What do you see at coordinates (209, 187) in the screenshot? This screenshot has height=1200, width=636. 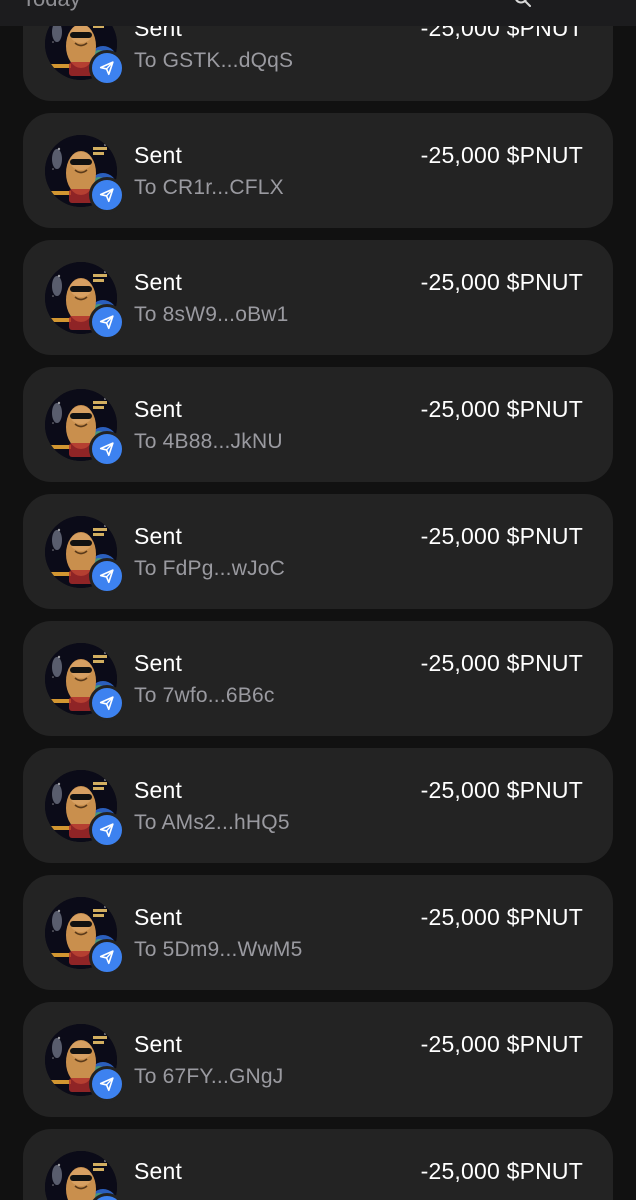 I see `transaction-recipient: To CR1r...CFLX` at bounding box center [209, 187].